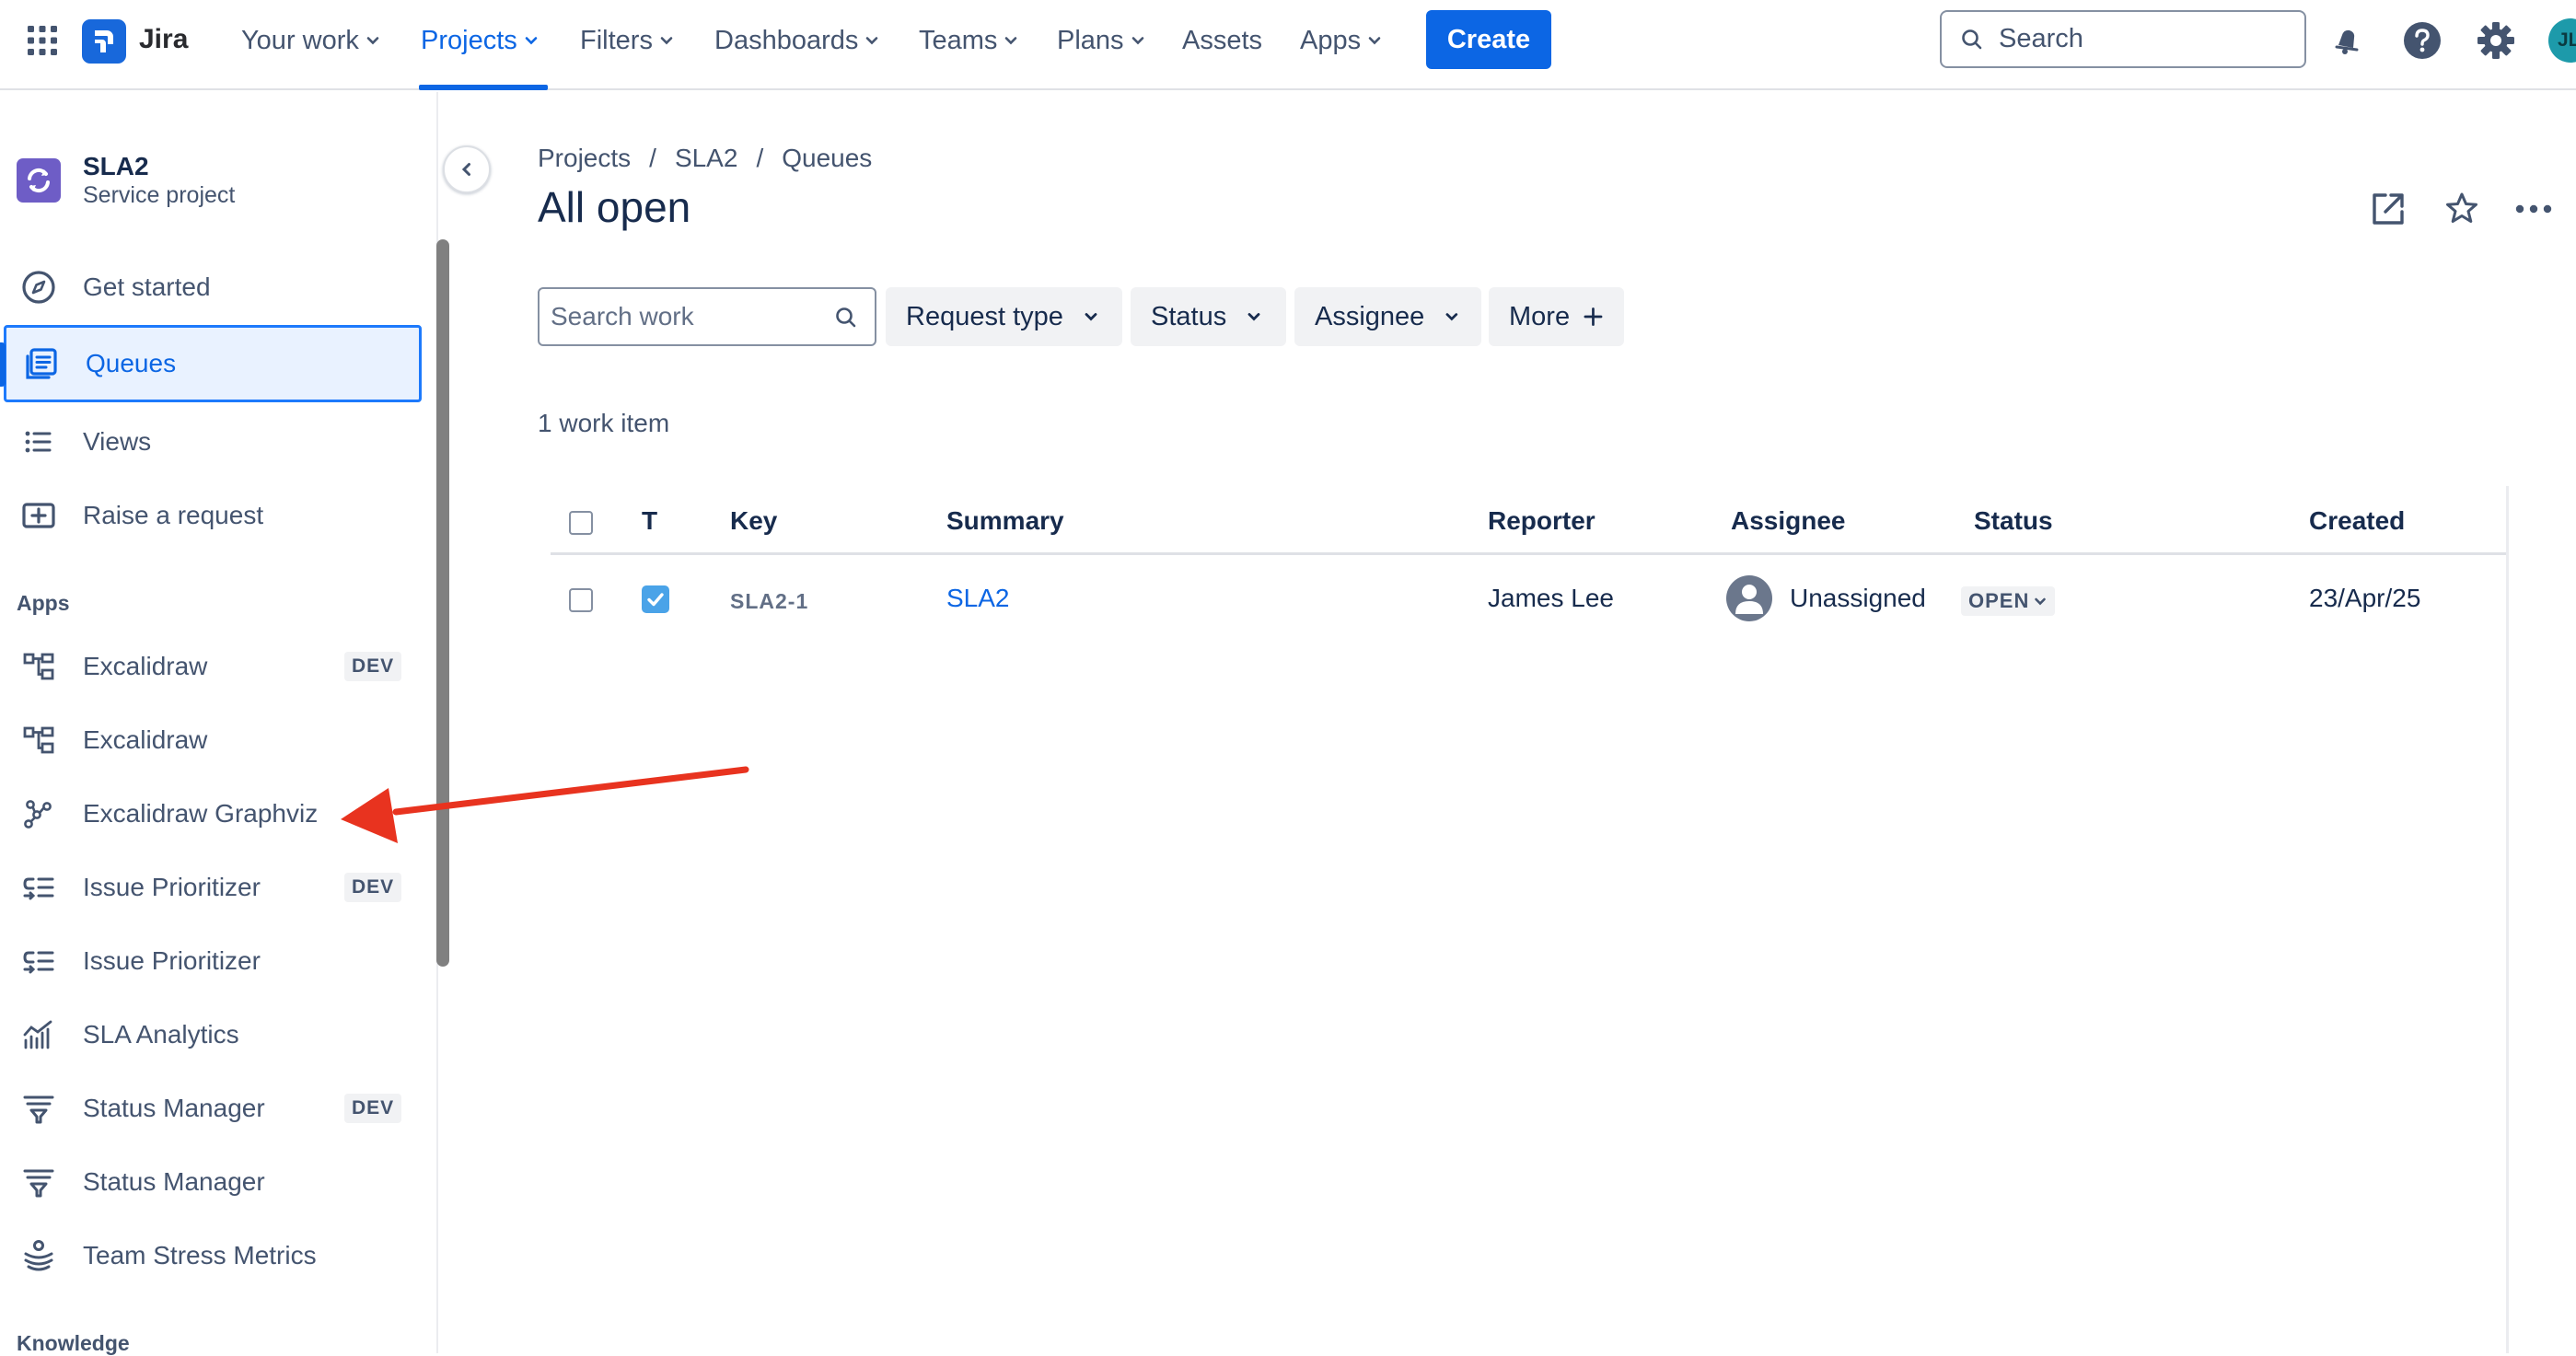 This screenshot has height=1356, width=2576. Describe the element at coordinates (1370, 316) in the screenshot. I see `filter-label: Assignee` at that location.